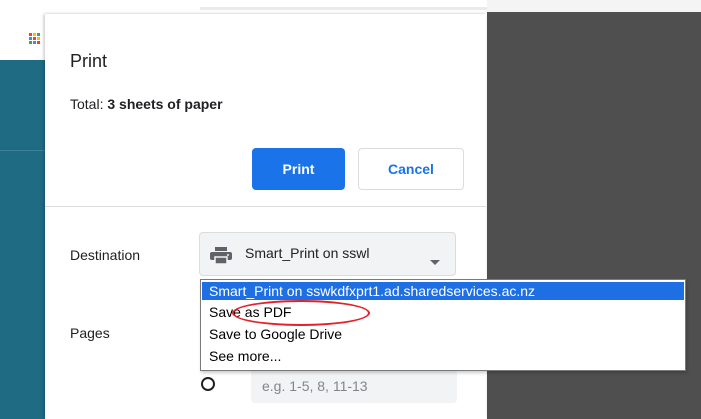  I want to click on sheet-total: Total: 3 sheets of paper, so click(146, 104).